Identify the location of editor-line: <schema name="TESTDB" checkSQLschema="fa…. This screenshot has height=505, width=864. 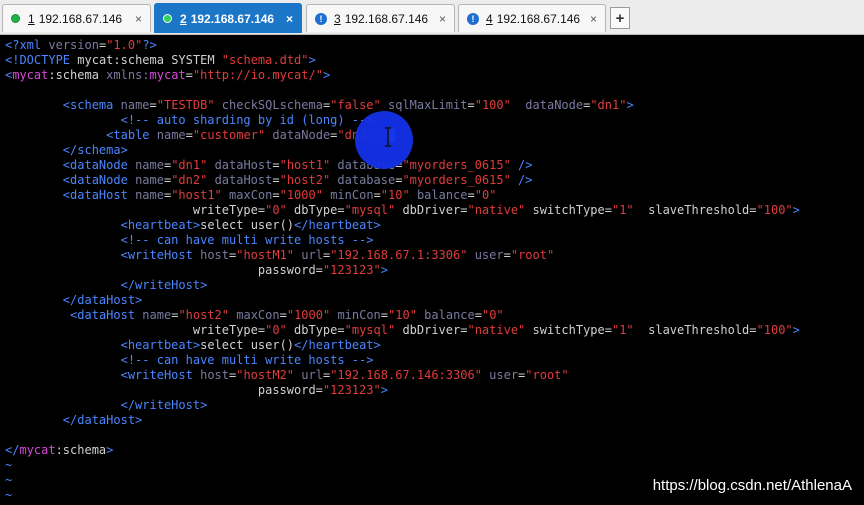
(348, 105).